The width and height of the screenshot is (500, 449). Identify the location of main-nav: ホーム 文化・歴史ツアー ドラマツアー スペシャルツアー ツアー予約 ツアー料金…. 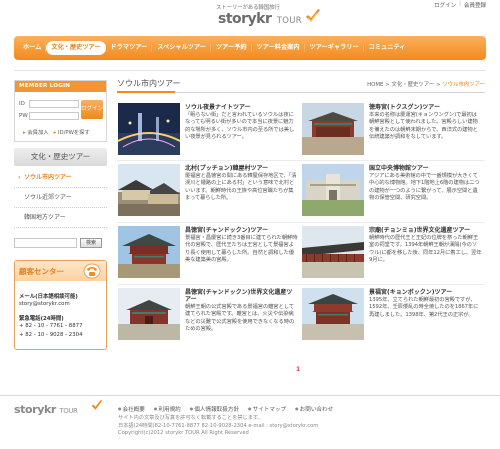
(250, 48).